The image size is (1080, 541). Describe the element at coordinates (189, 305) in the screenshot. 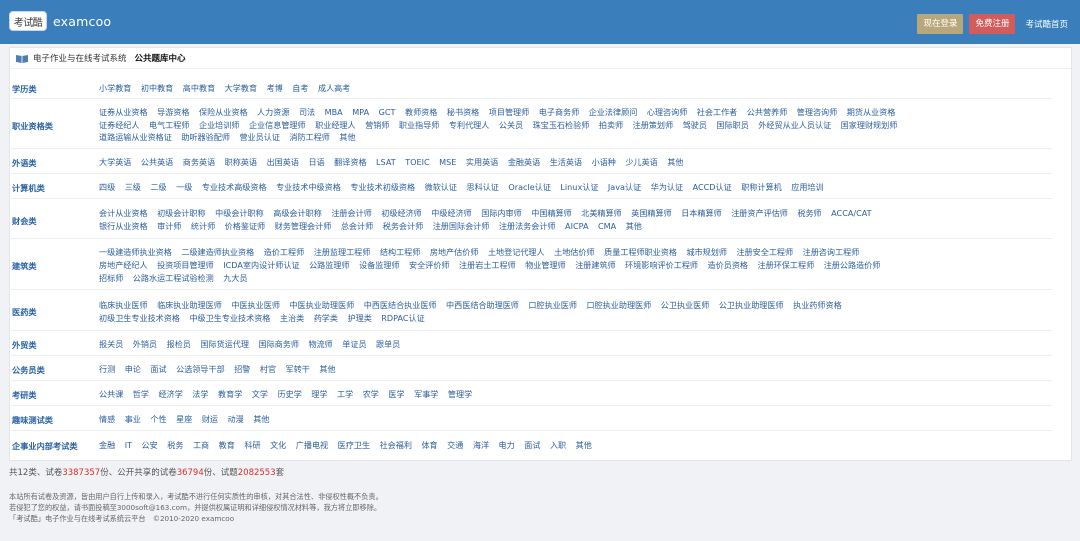

I see `subject-link: 临床执业助理医师` at that location.